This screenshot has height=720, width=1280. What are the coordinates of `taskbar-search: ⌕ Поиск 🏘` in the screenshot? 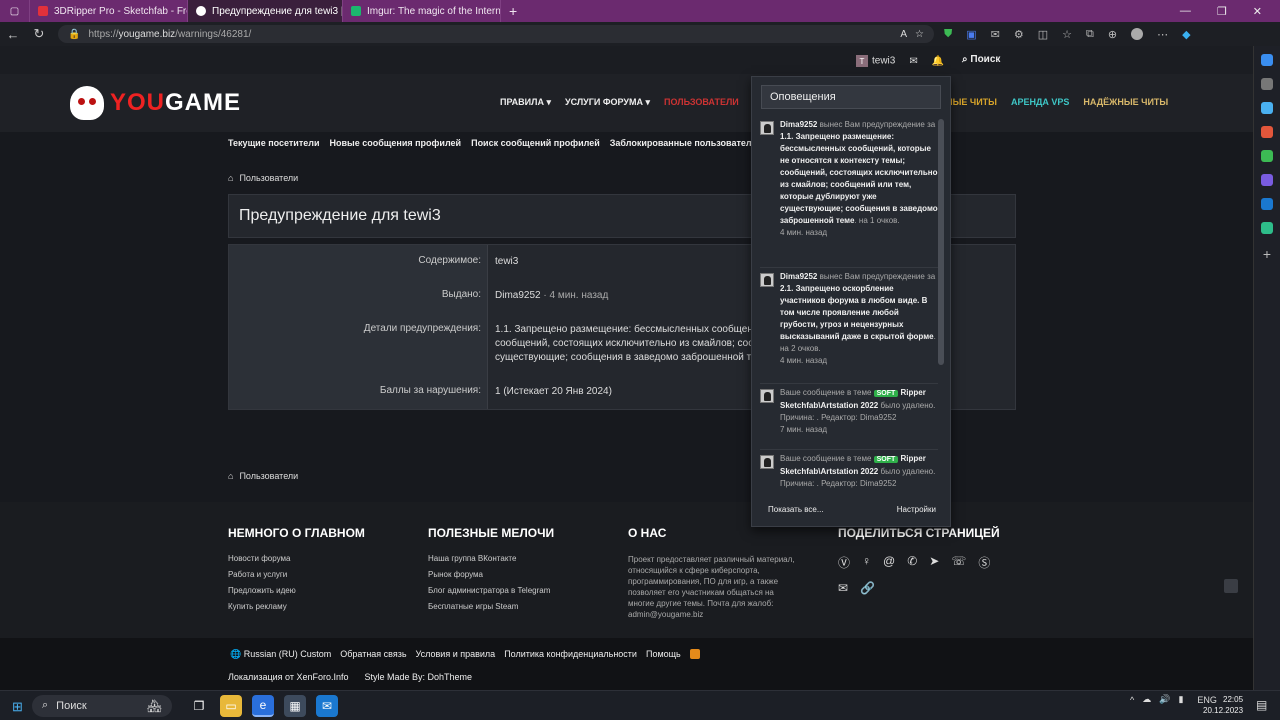 It's located at (102, 705).